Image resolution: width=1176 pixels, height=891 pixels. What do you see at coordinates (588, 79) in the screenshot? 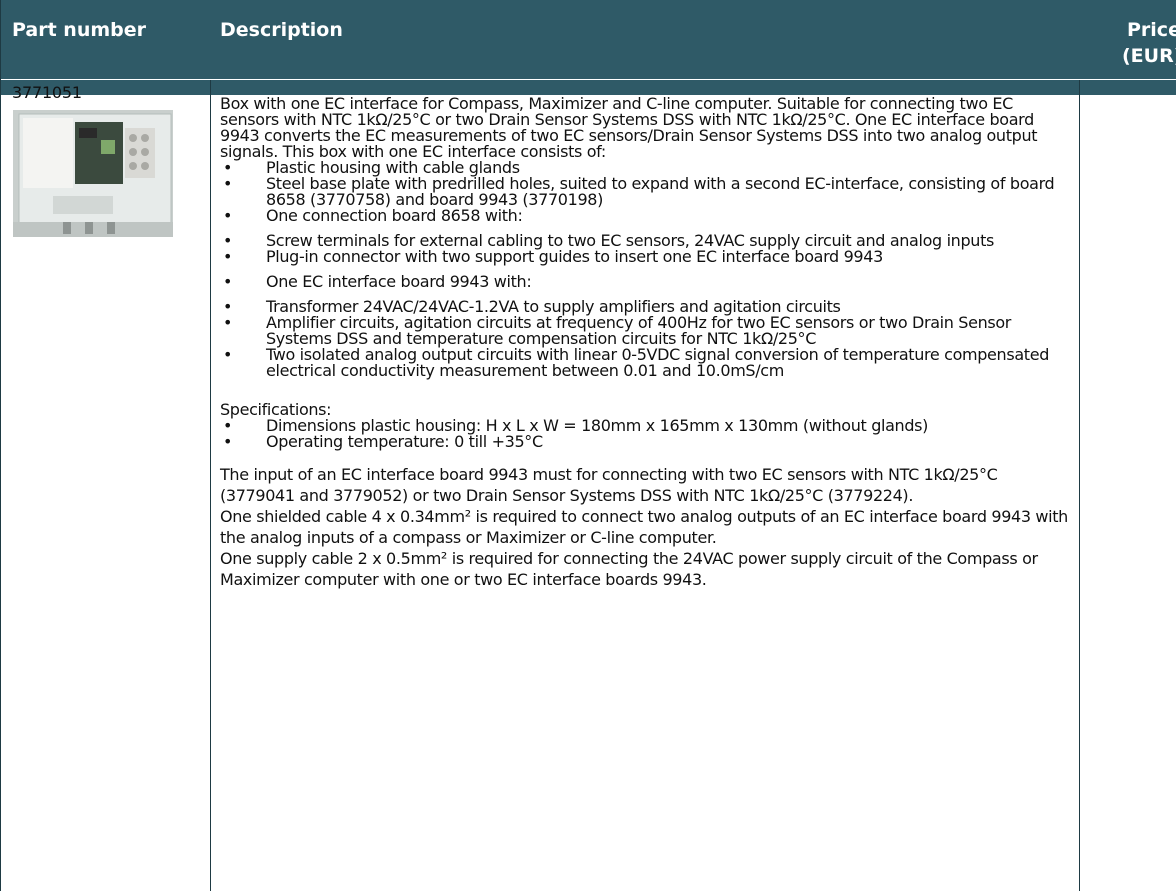
I see `header-divider` at bounding box center [588, 79].